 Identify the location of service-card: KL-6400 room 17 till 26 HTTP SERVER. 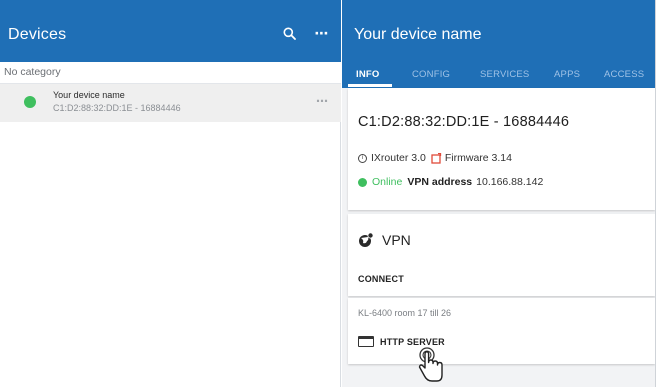
(501, 331).